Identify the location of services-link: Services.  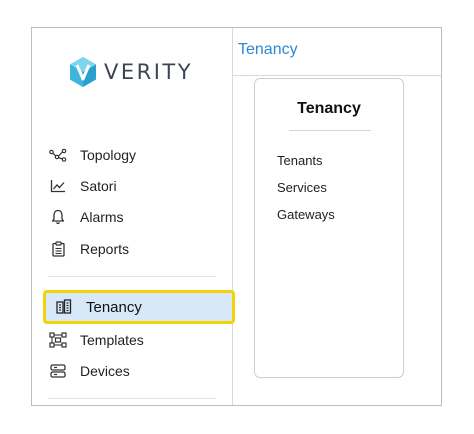
(302, 187).